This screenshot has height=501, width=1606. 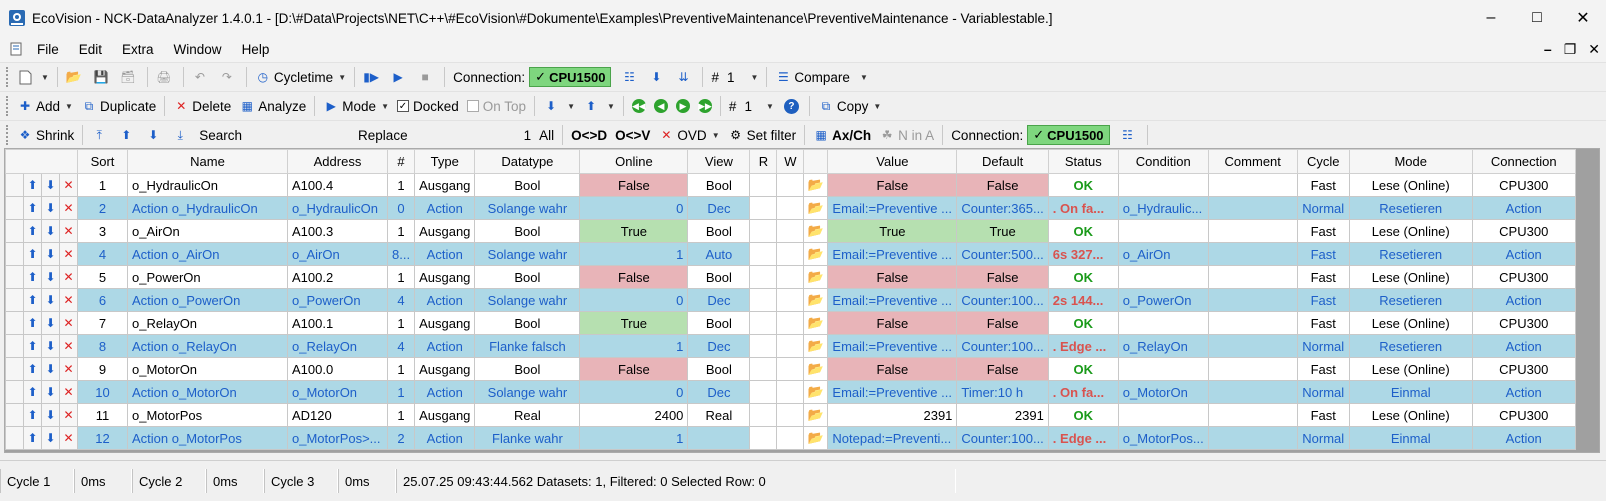 What do you see at coordinates (1002, 415) in the screenshot?
I see `cell-default: 2391` at bounding box center [1002, 415].